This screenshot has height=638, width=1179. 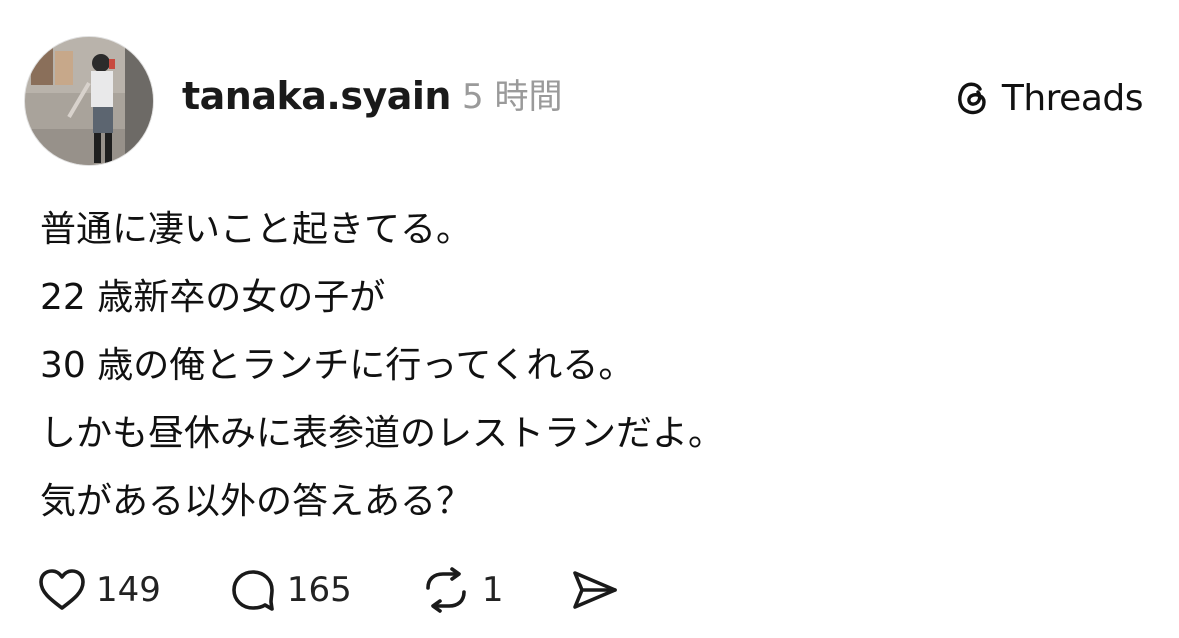 What do you see at coordinates (128, 590) in the screenshot?
I see `like-count: 149` at bounding box center [128, 590].